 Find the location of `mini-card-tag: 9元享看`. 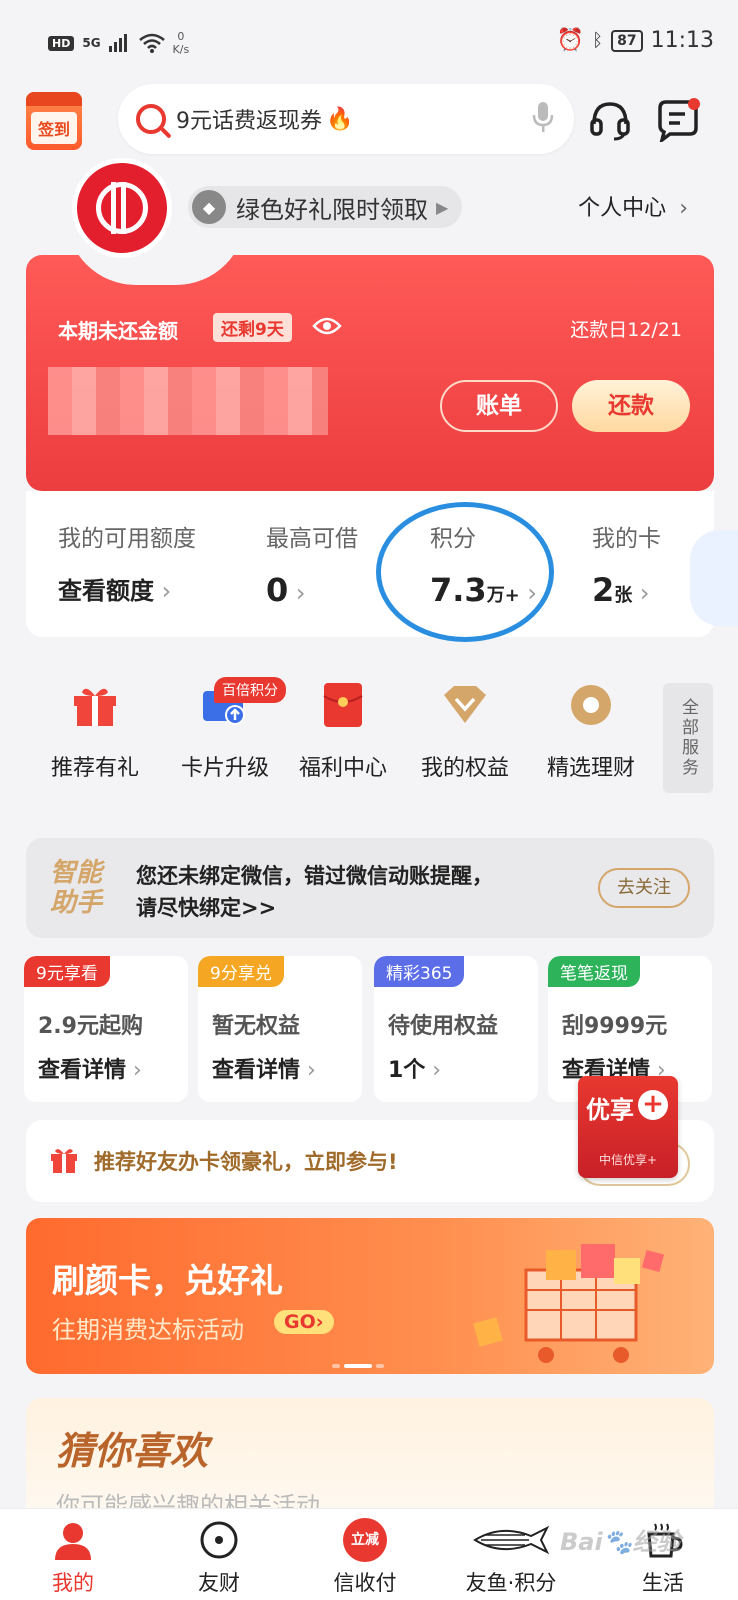

mini-card-tag: 9元享看 is located at coordinates (67, 971).